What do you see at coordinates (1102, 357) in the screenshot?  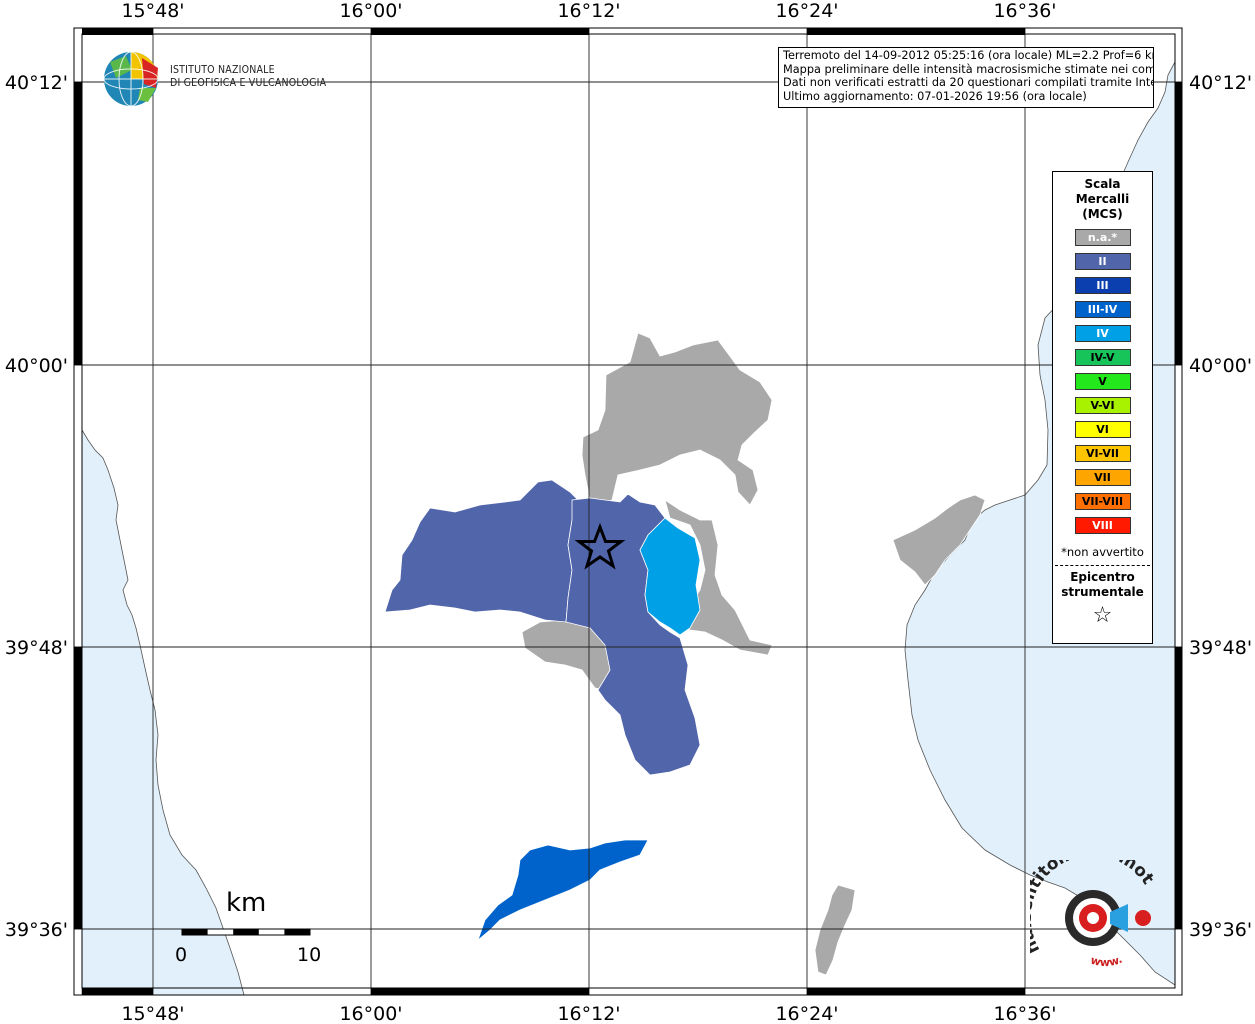 I see `legend-item-5: IV-V` at bounding box center [1102, 357].